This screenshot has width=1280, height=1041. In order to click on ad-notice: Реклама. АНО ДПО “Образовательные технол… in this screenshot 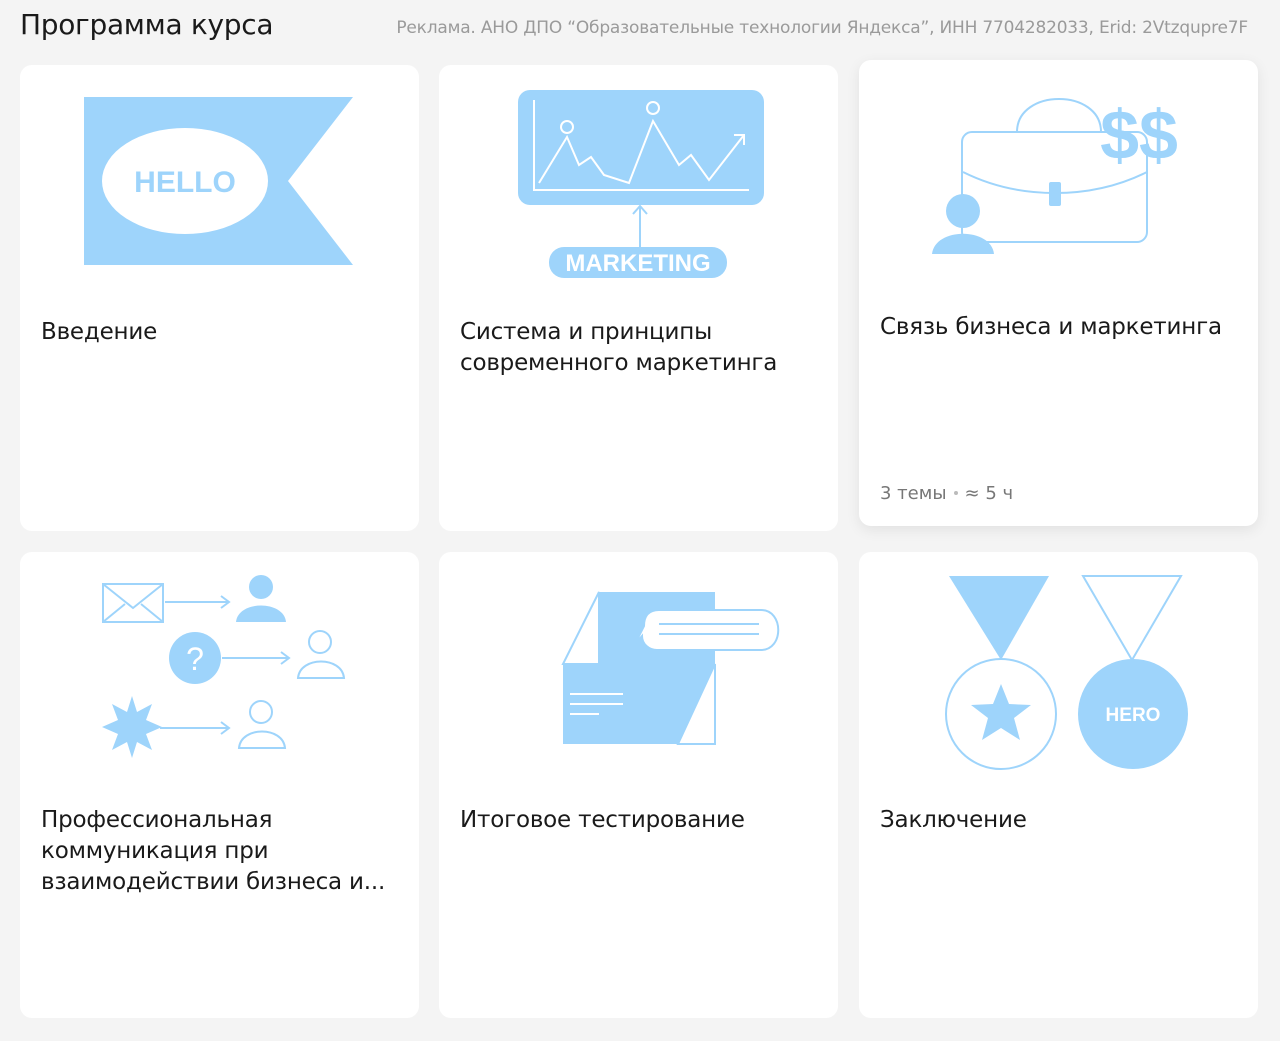, I will do `click(822, 28)`.